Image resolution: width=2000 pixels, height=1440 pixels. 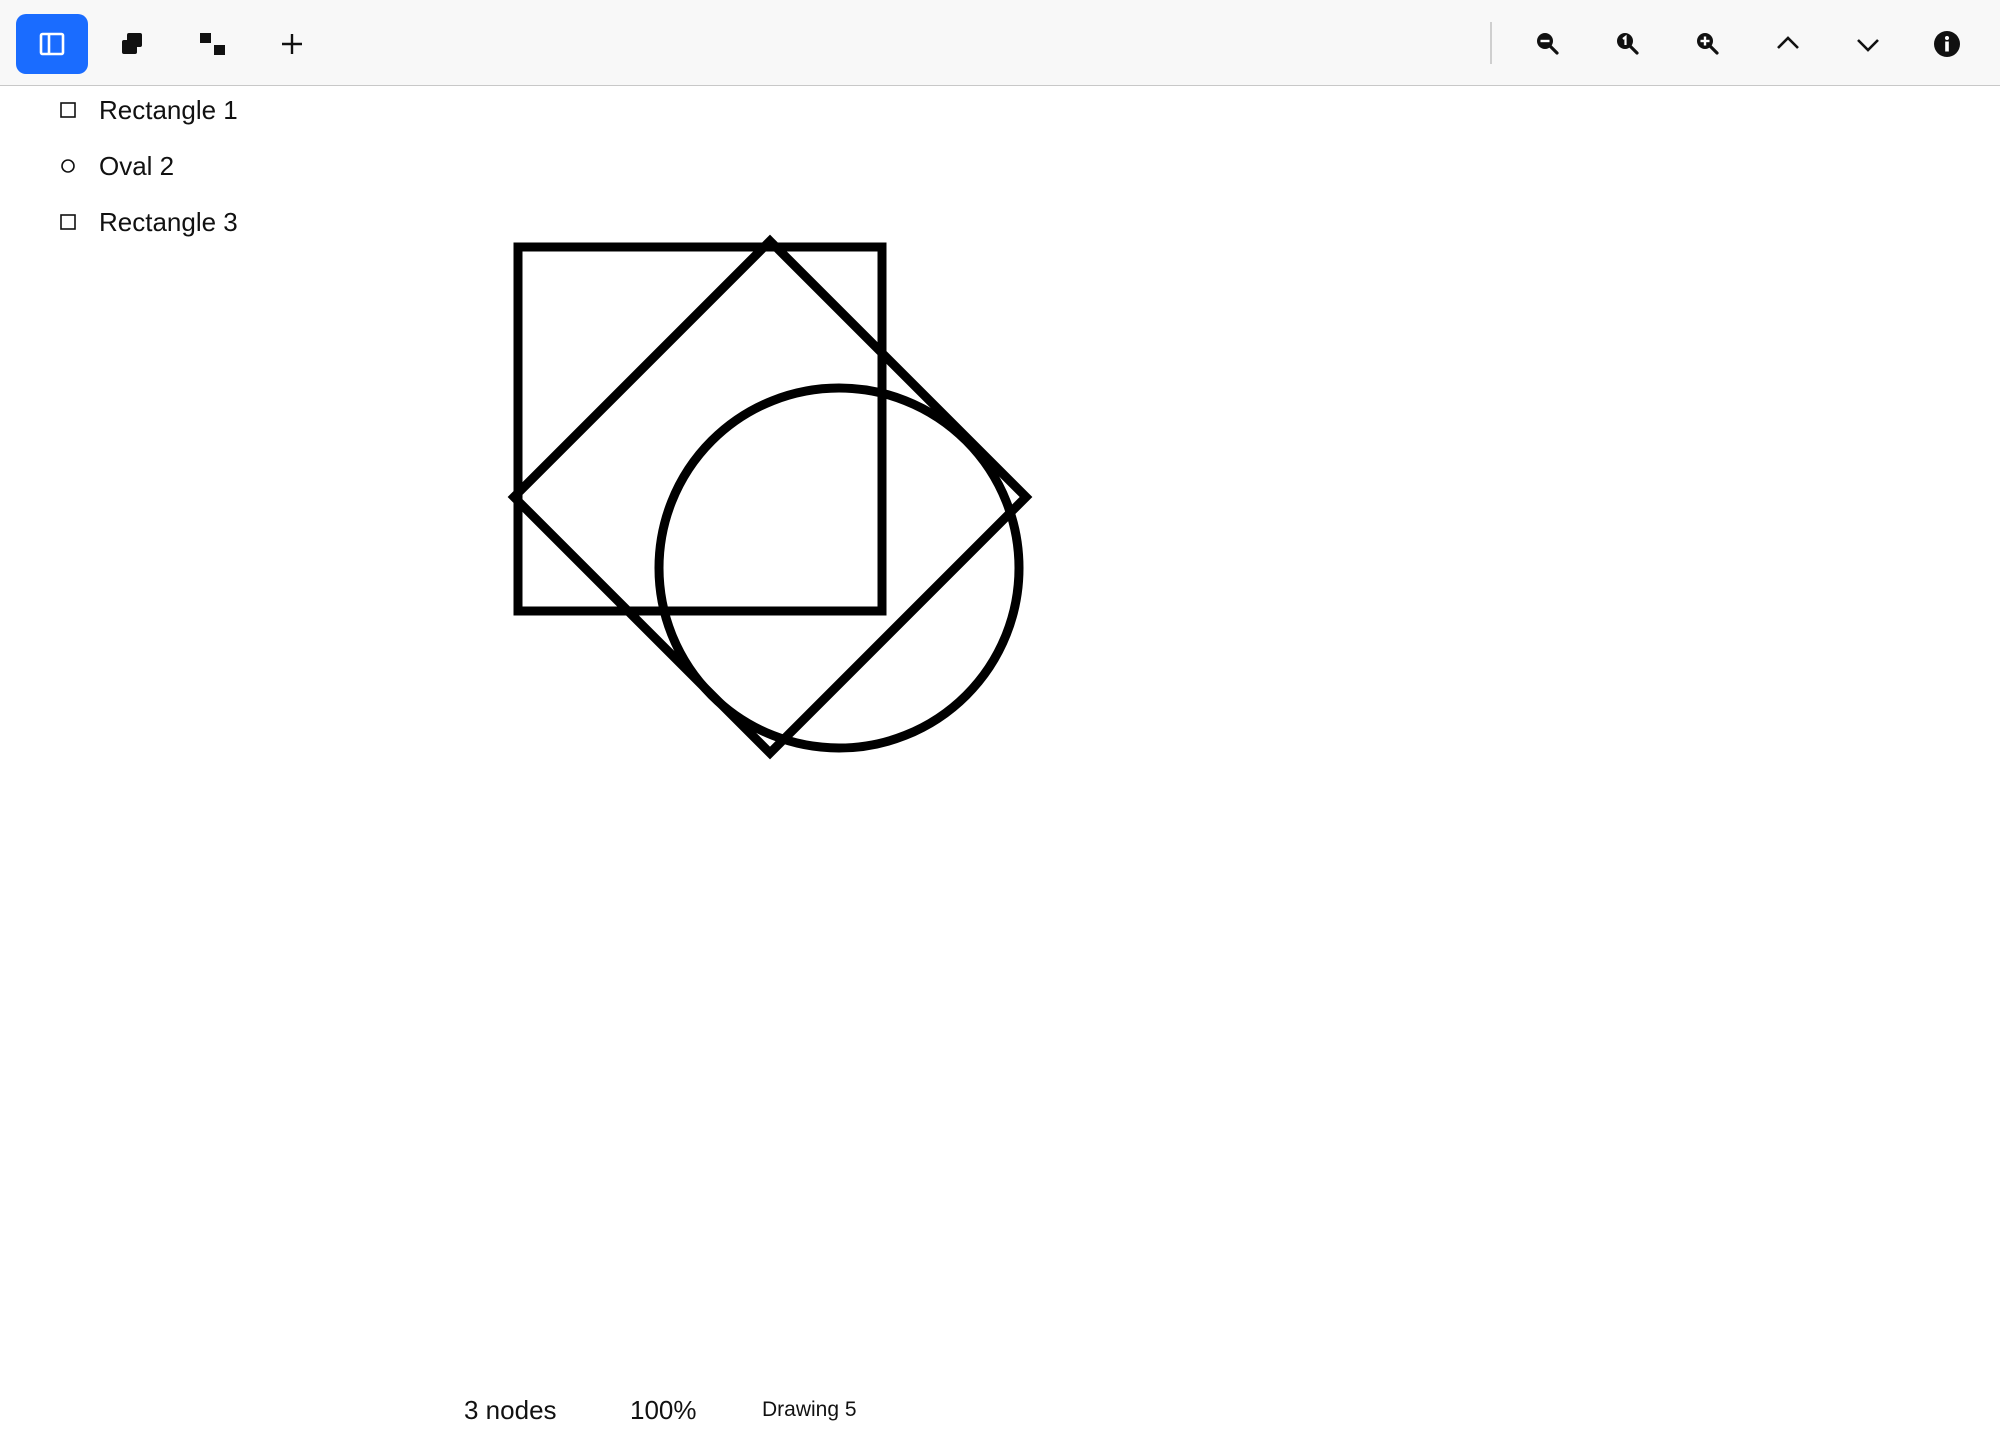 I want to click on zoom-reset-button, so click(x=1627, y=44).